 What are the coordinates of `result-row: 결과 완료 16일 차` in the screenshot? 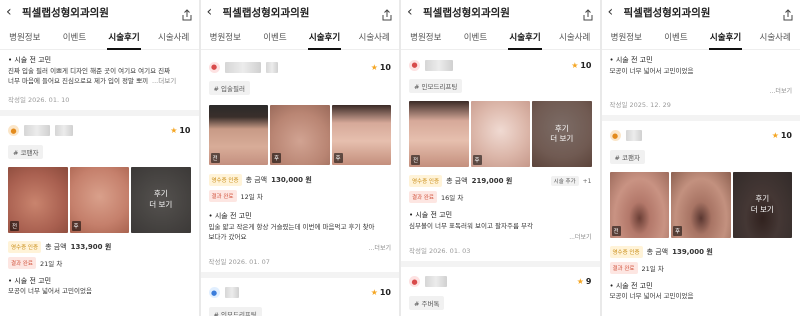 It's located at (500, 197).